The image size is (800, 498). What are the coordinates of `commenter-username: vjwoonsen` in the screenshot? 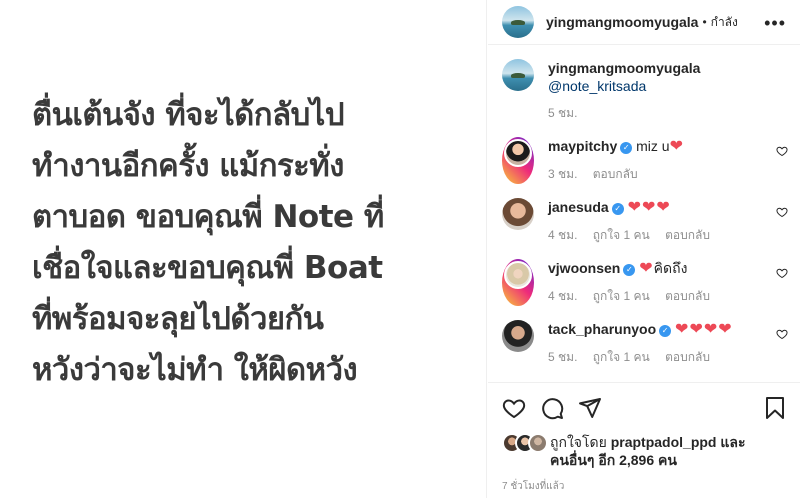 It's located at (584, 268).